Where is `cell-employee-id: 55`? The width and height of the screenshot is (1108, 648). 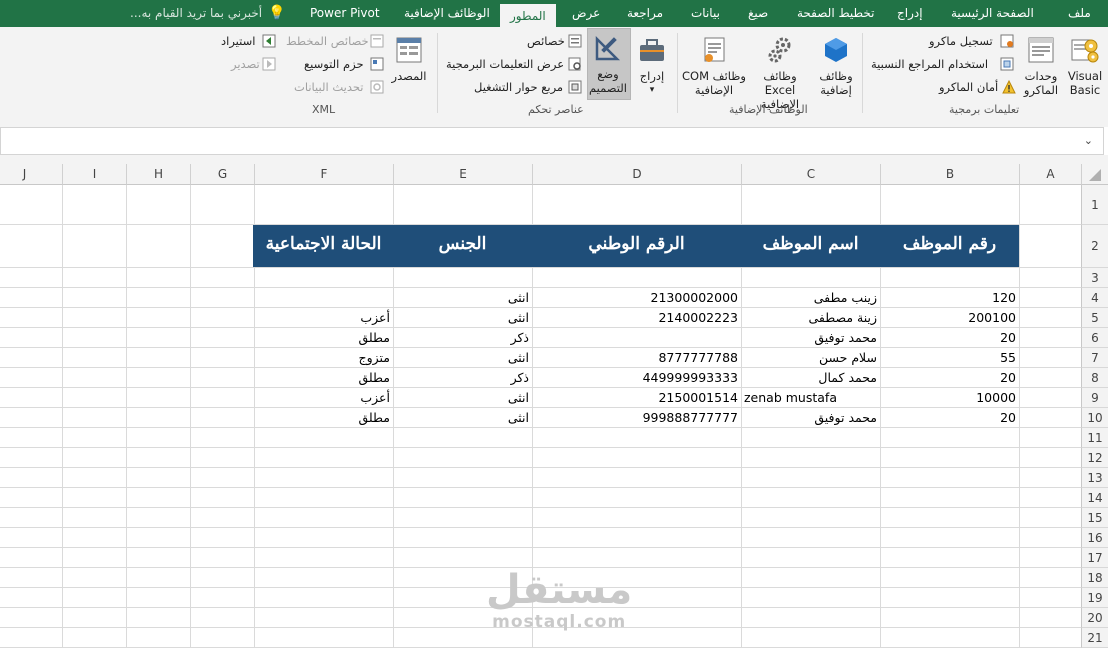
cell-employee-id: 55 is located at coordinates (948, 358).